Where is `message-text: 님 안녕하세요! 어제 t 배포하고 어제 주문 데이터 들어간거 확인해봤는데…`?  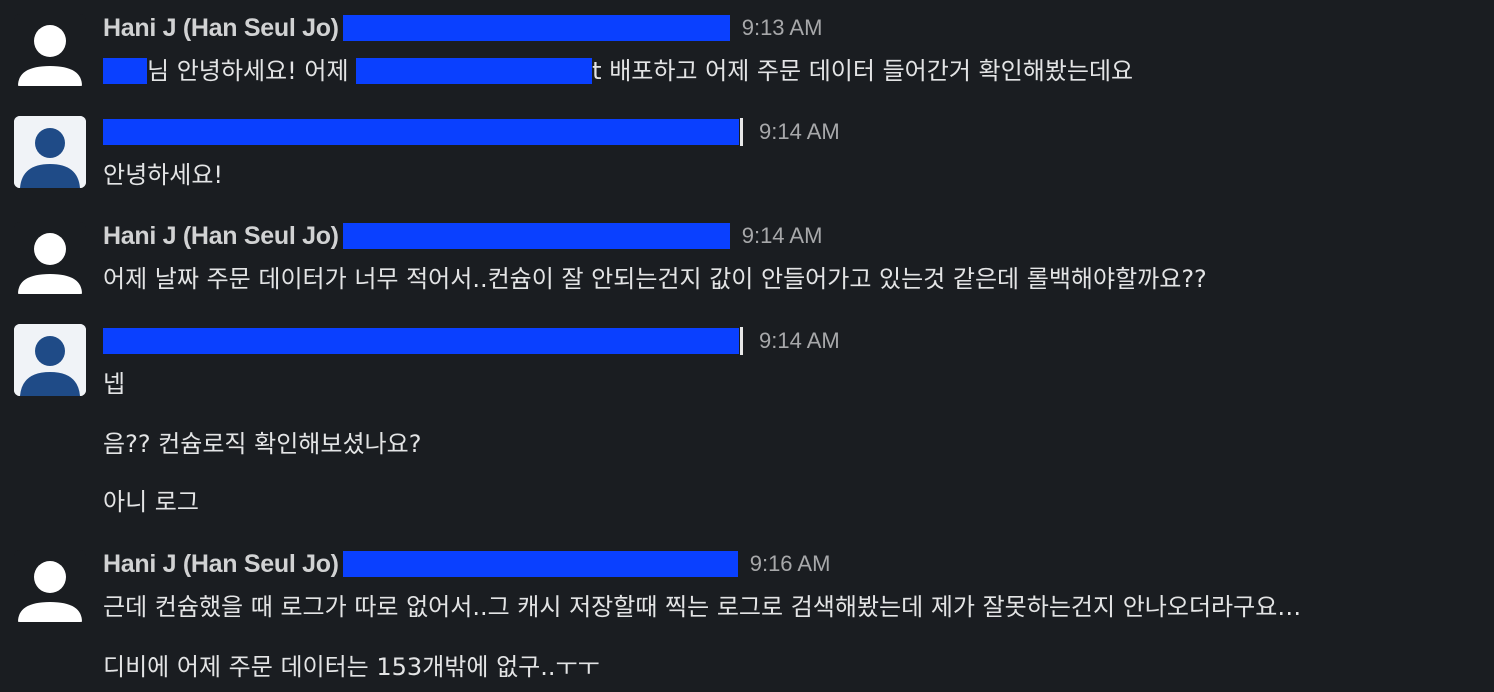
message-text: 님 안녕하세요! 어제 t 배포하고 어제 주문 데이터 들어간거 확인해봤는데… is located at coordinates (618, 71).